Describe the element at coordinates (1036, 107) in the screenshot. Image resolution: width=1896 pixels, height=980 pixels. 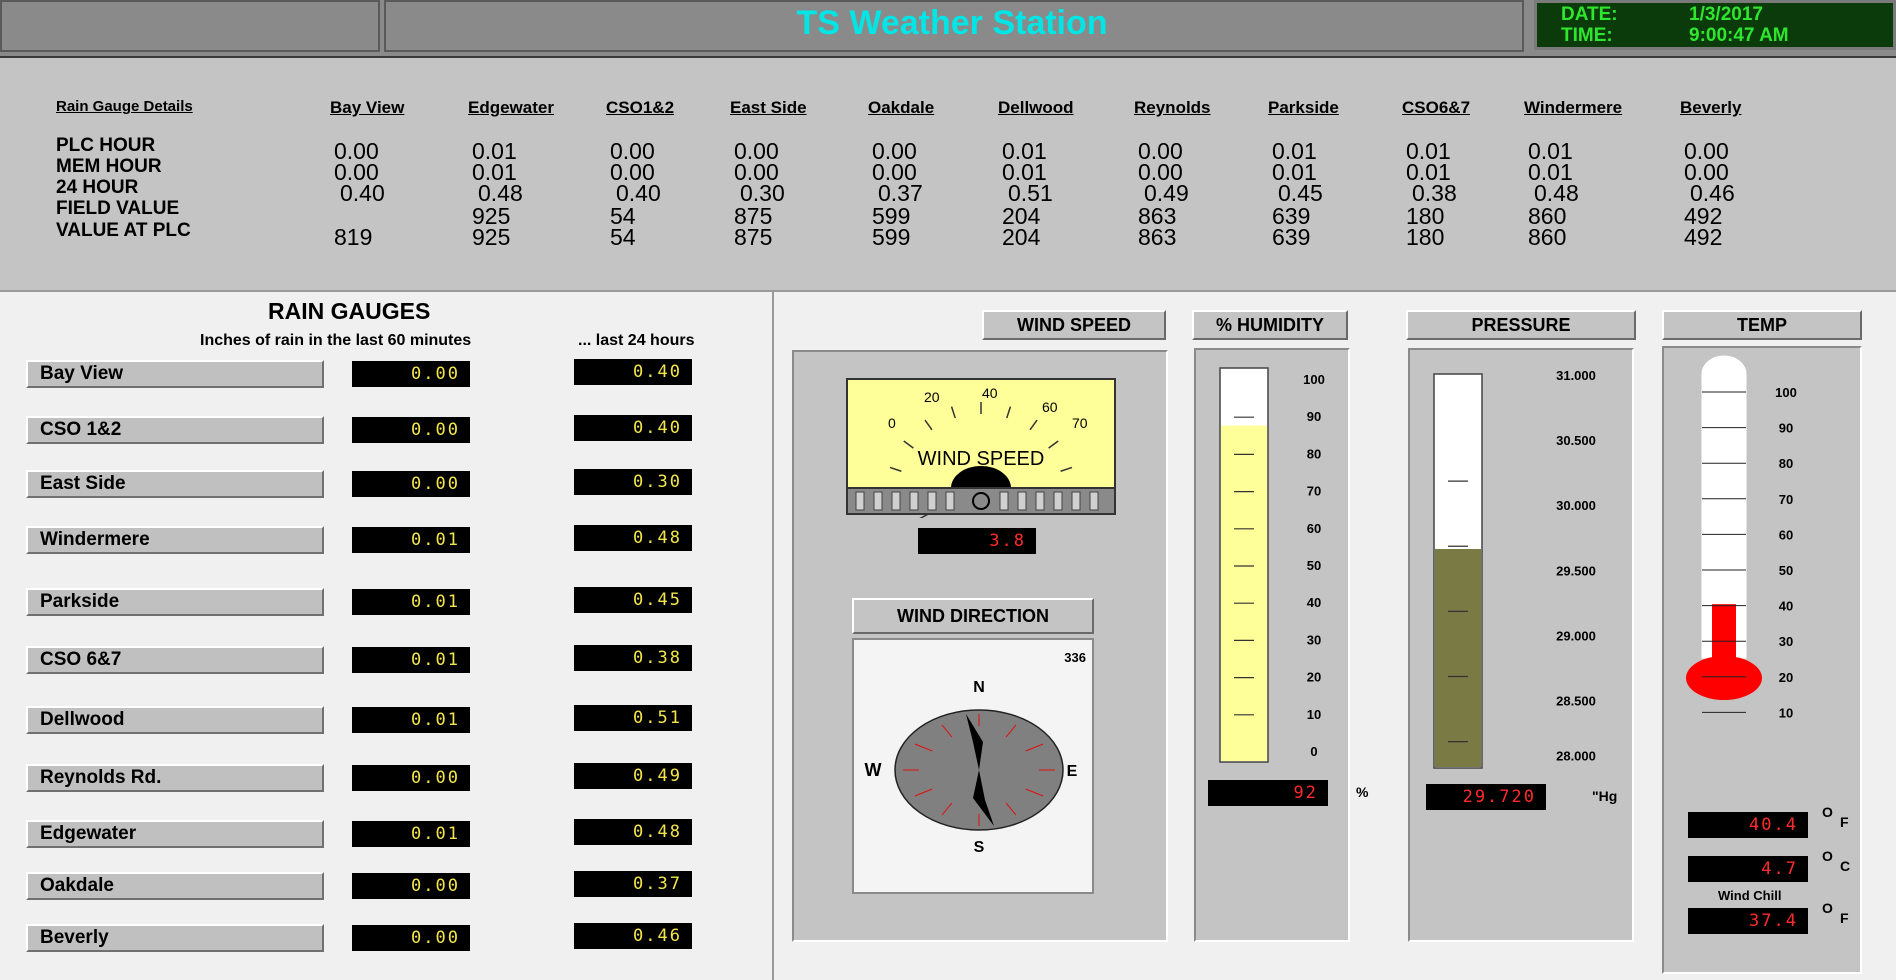
I see `details-column-header: Dellwood` at that location.